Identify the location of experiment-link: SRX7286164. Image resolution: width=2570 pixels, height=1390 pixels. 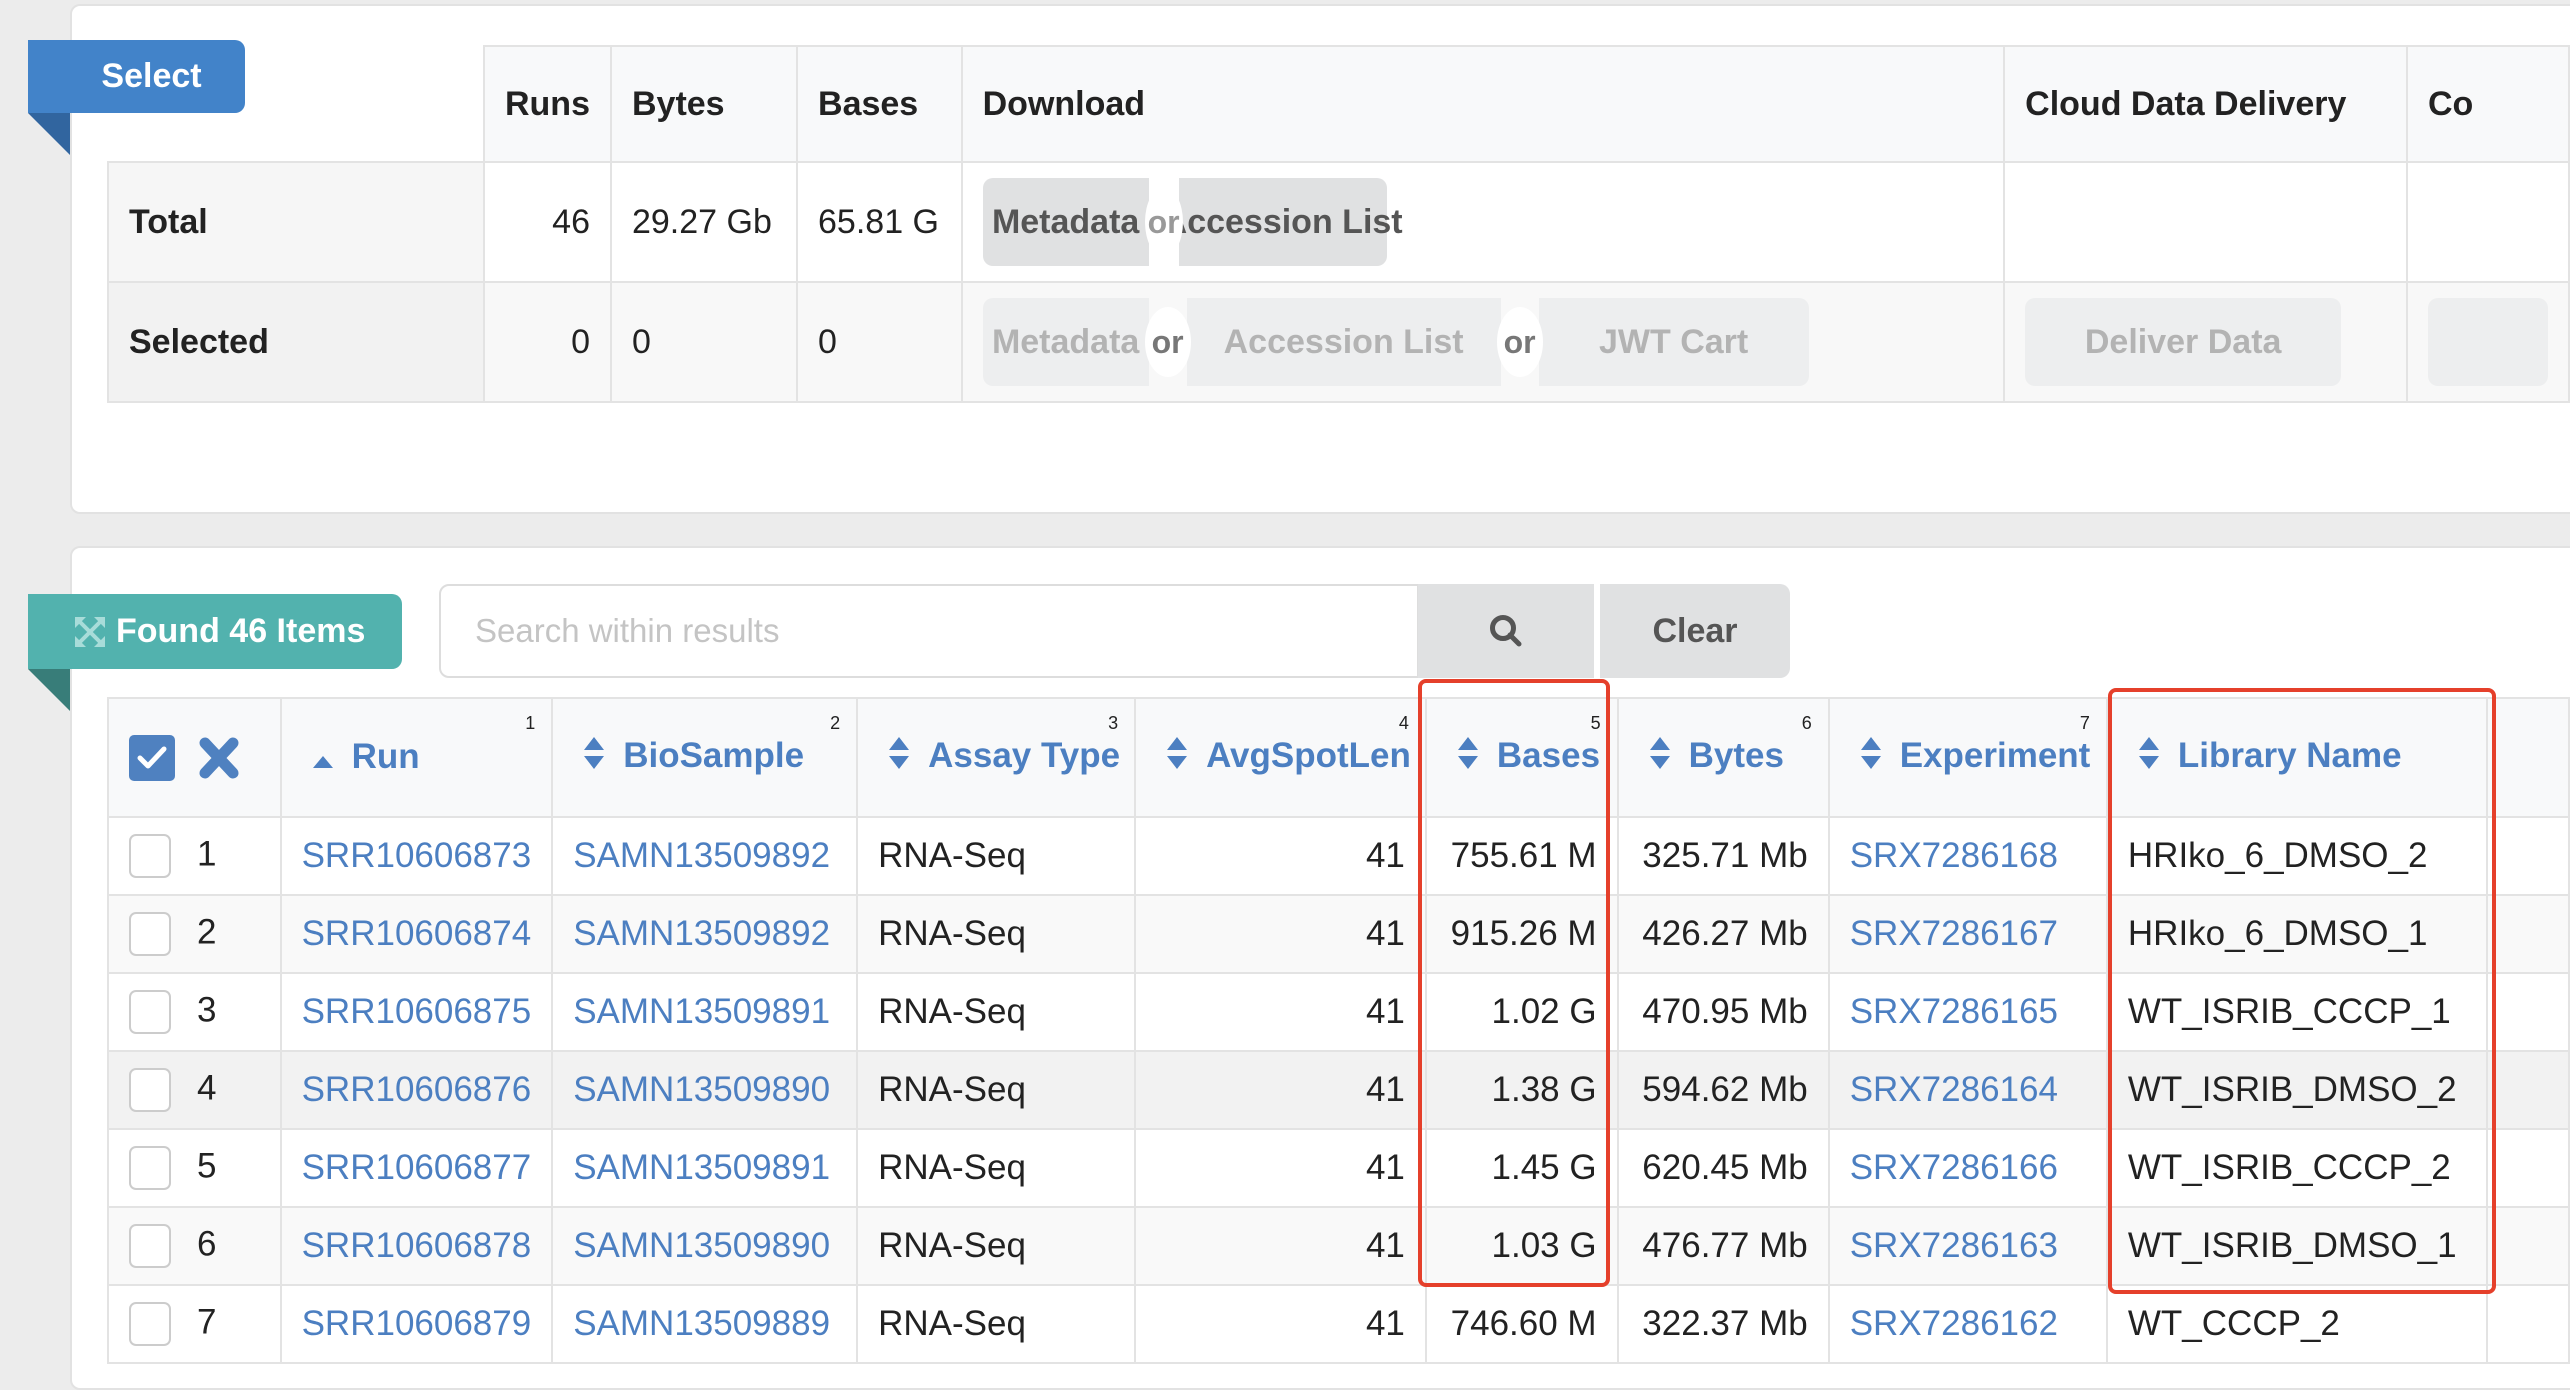
(1967, 1090).